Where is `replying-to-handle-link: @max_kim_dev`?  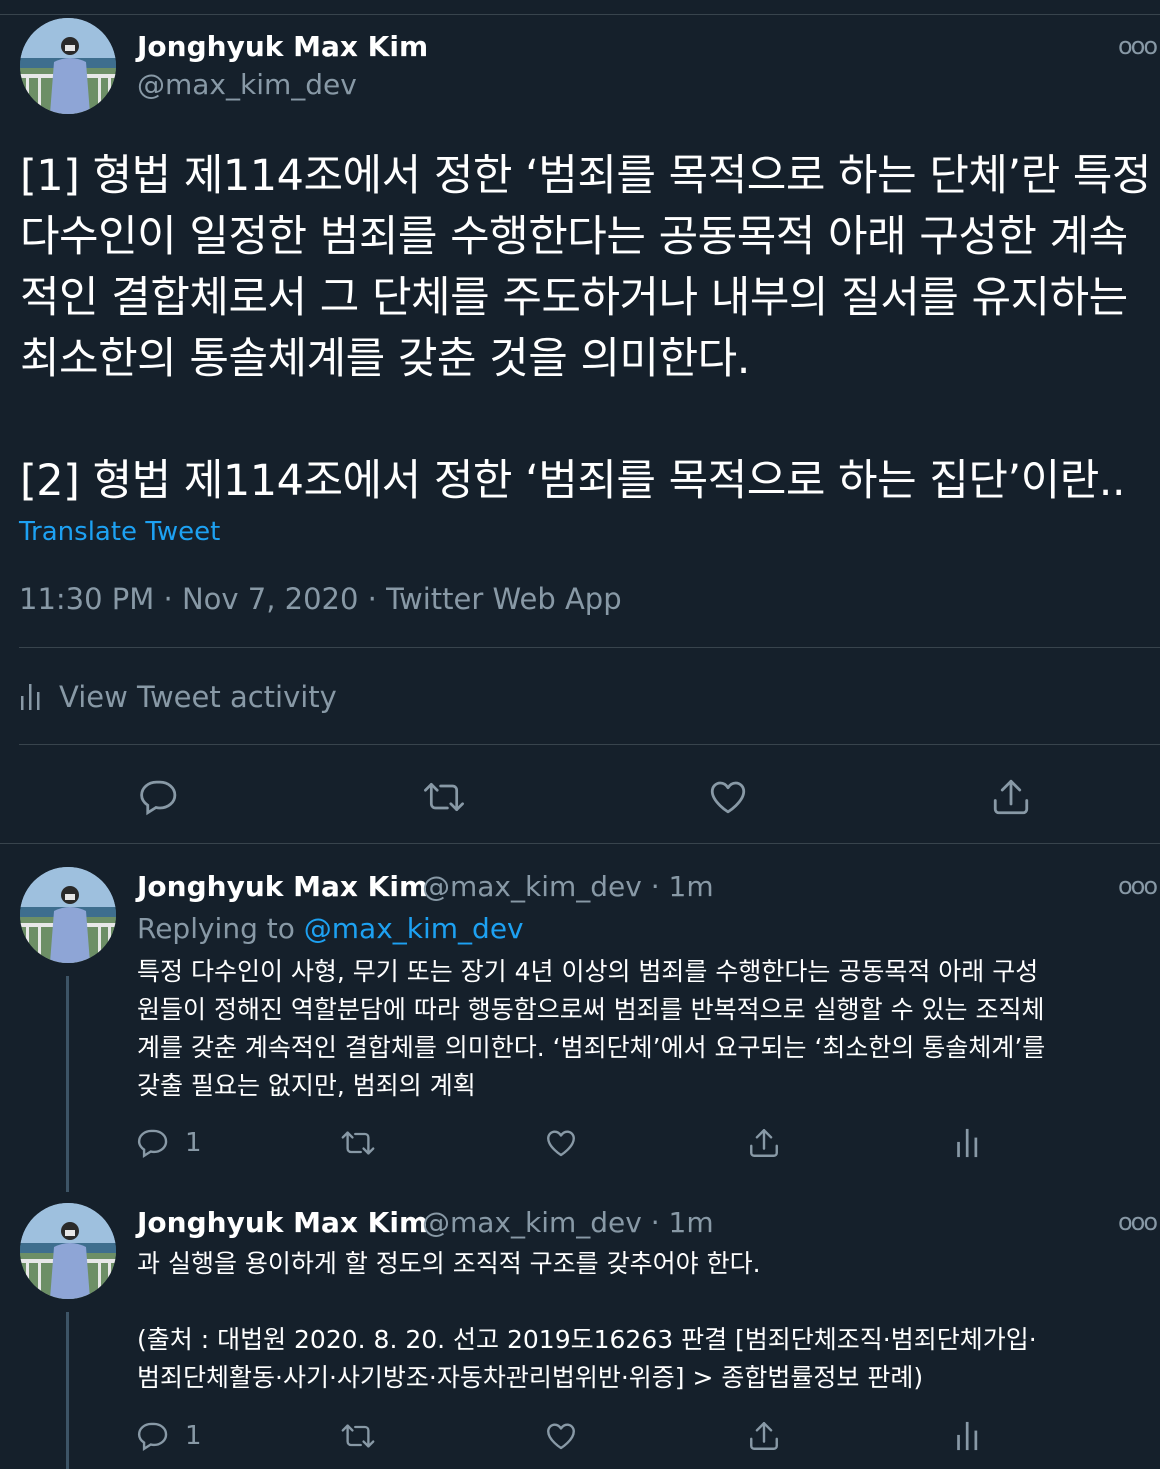 replying-to-handle-link: @max_kim_dev is located at coordinates (414, 928).